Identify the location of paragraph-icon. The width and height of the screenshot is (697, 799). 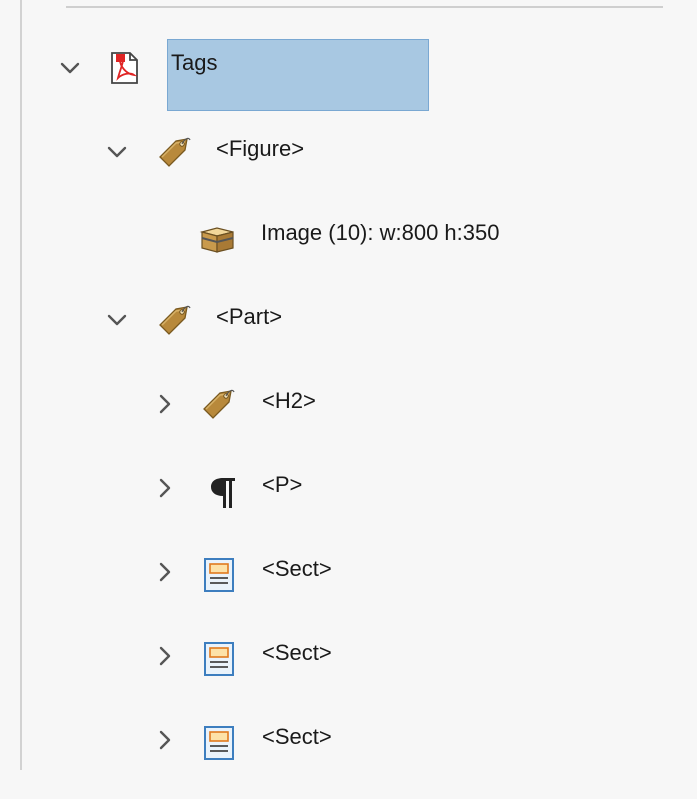
(223, 492).